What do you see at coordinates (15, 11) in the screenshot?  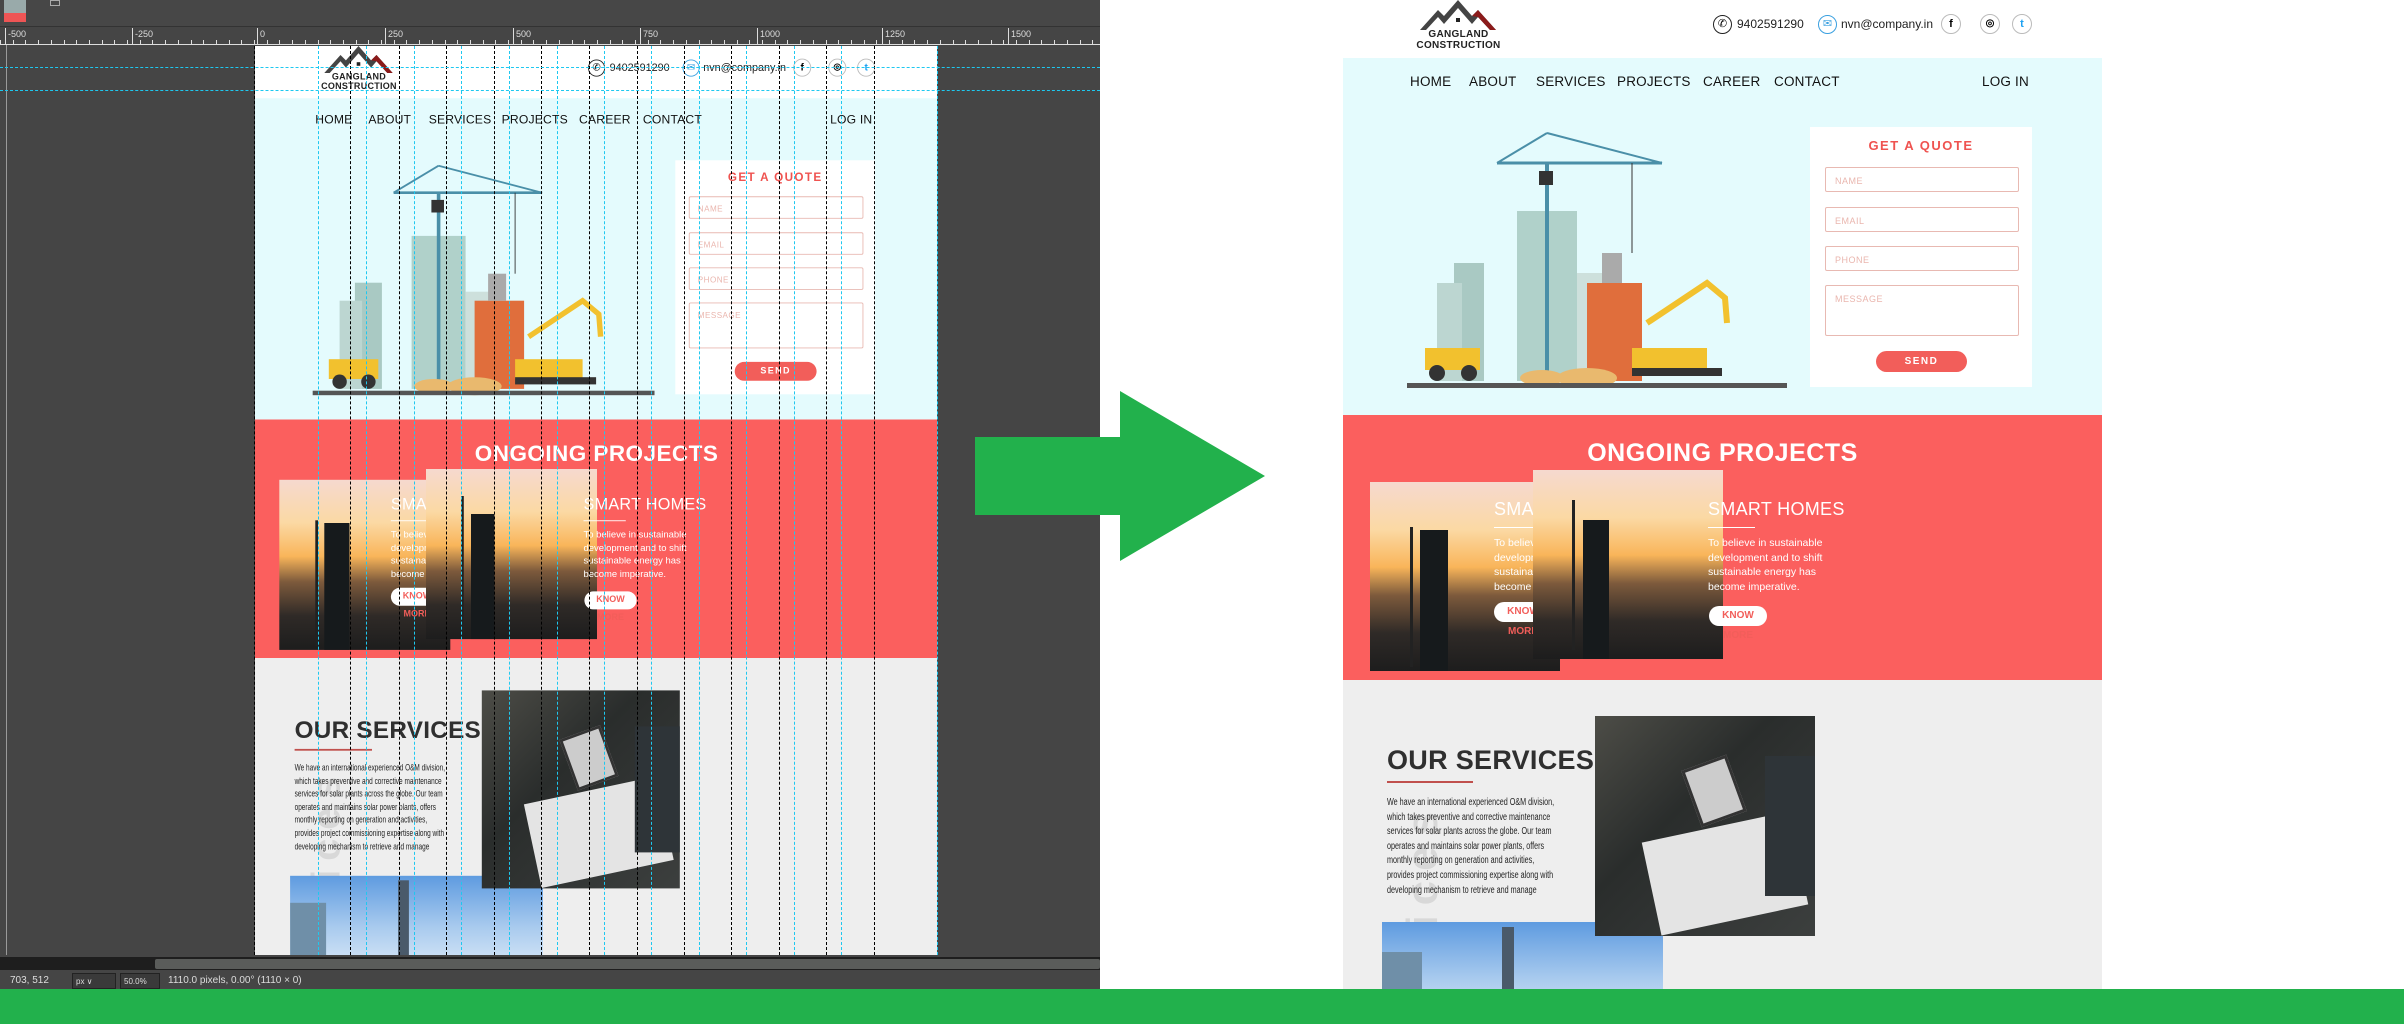 I see `image-thumbnail` at bounding box center [15, 11].